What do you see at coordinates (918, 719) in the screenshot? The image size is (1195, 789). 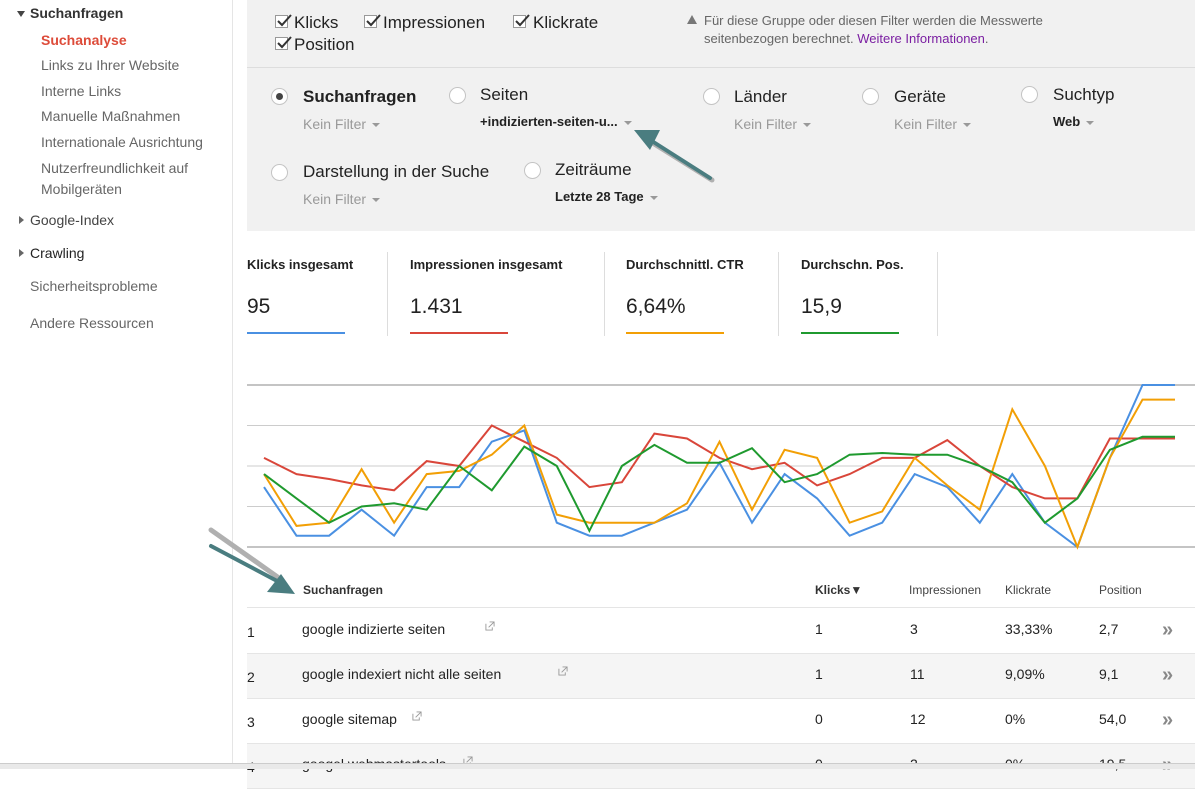 I see `cell-impressions: 12` at bounding box center [918, 719].